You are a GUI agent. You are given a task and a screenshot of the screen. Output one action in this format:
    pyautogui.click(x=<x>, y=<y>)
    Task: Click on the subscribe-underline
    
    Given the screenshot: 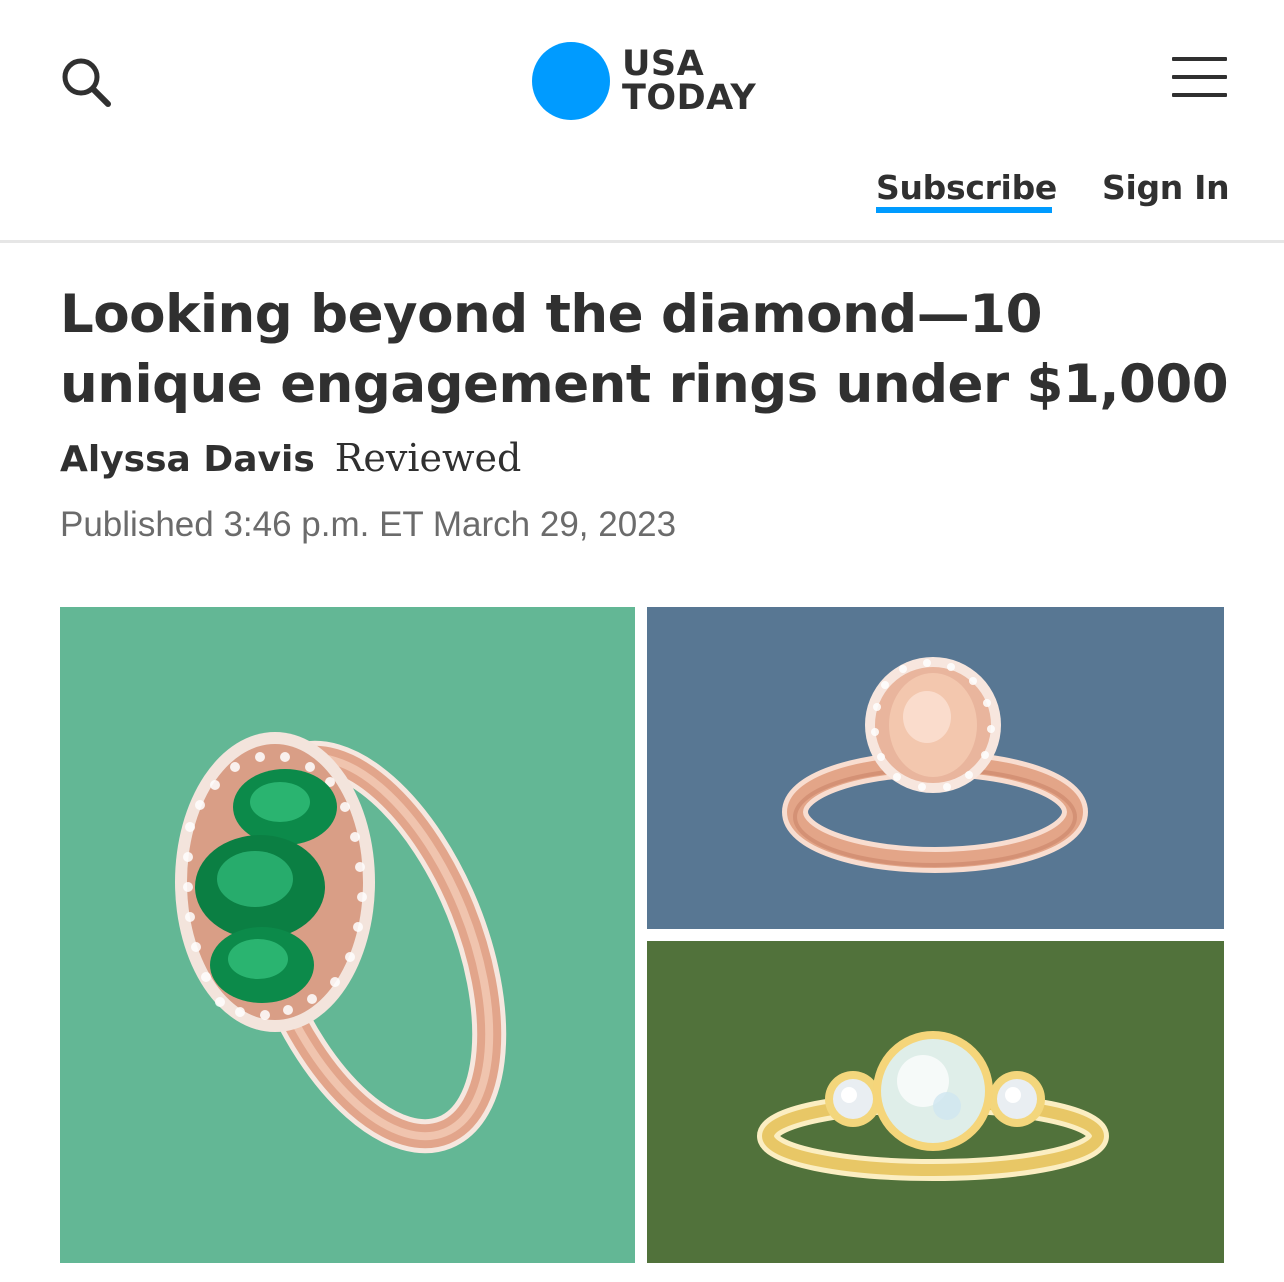 What is the action you would take?
    pyautogui.click(x=964, y=210)
    